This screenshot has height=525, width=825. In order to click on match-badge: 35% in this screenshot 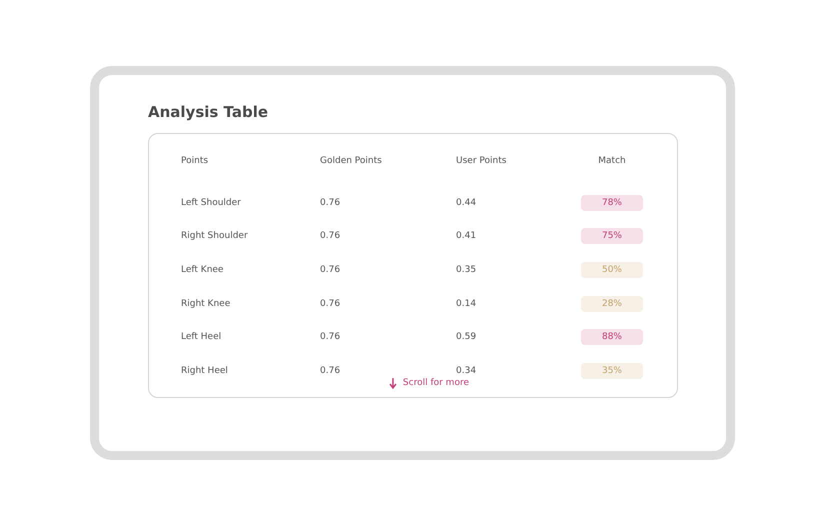, I will do `click(612, 370)`.